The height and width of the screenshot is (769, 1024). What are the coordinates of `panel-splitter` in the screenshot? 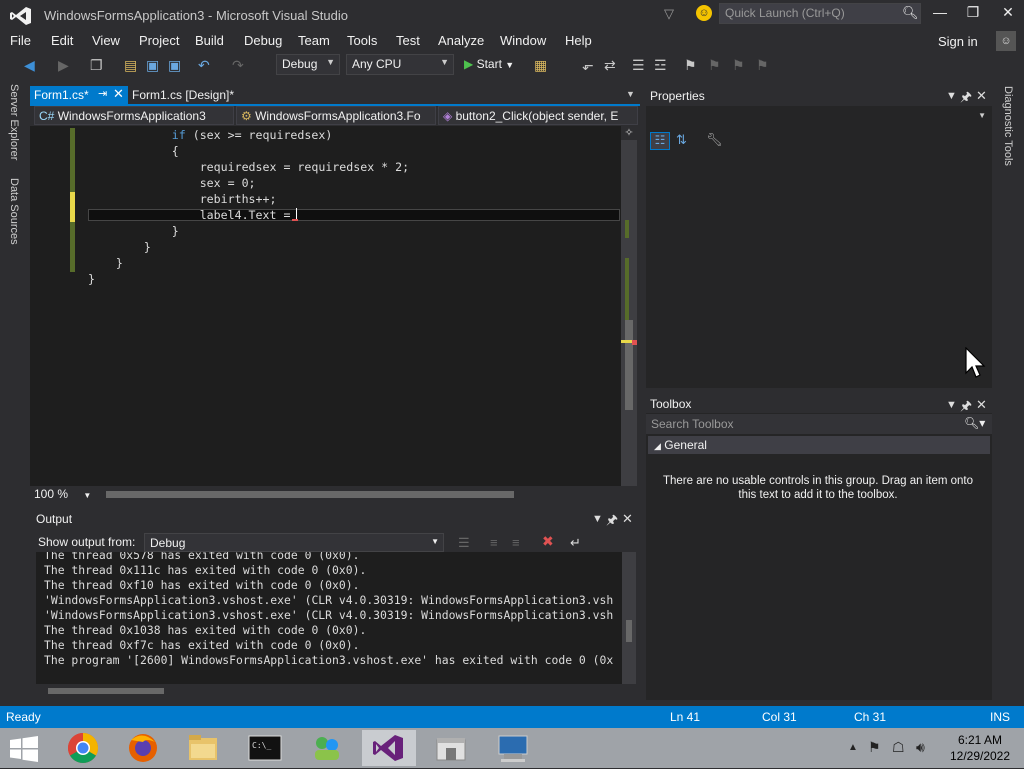 It's located at (333, 506).